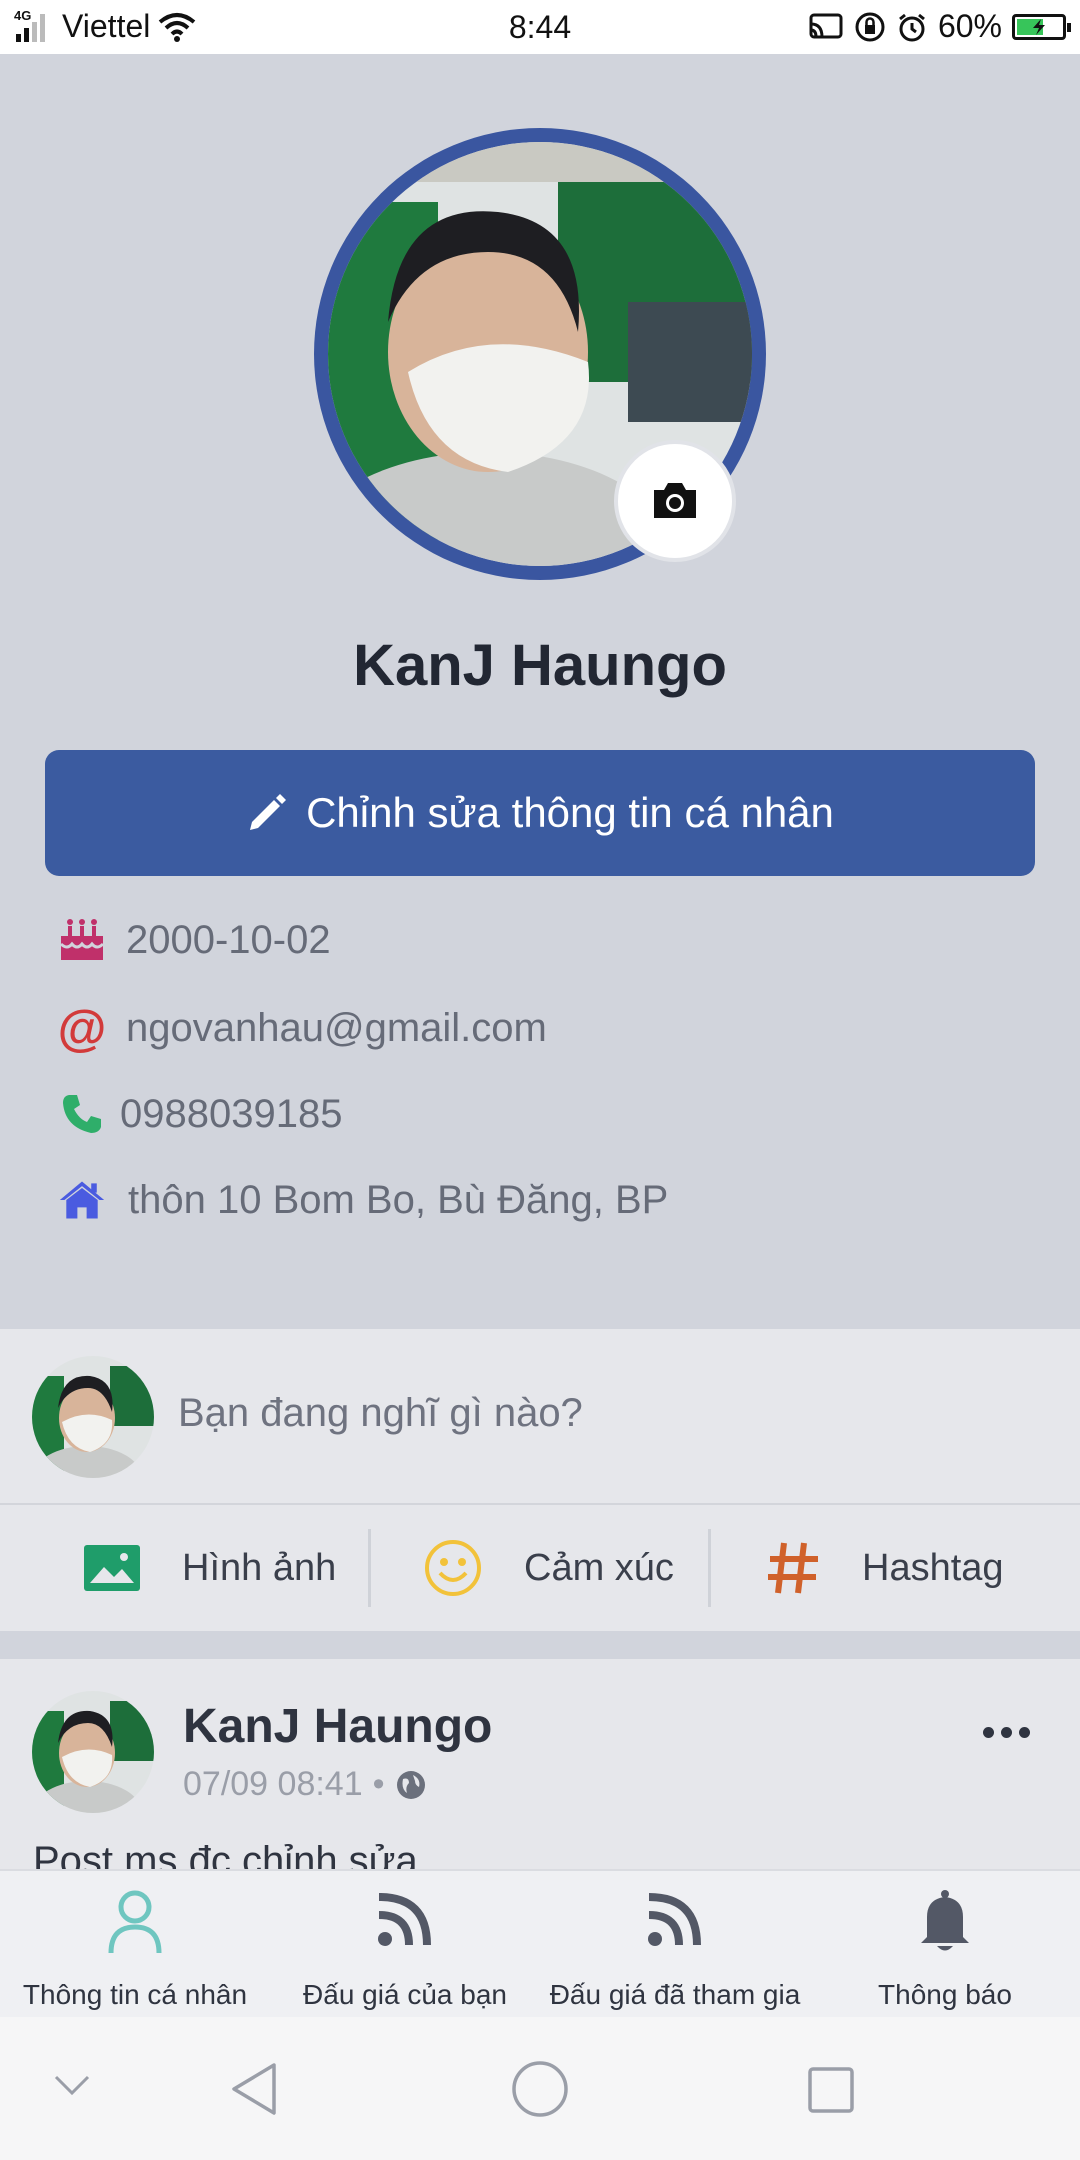 The height and width of the screenshot is (2160, 1080). I want to click on hashtag-icon, so click(793, 1568).